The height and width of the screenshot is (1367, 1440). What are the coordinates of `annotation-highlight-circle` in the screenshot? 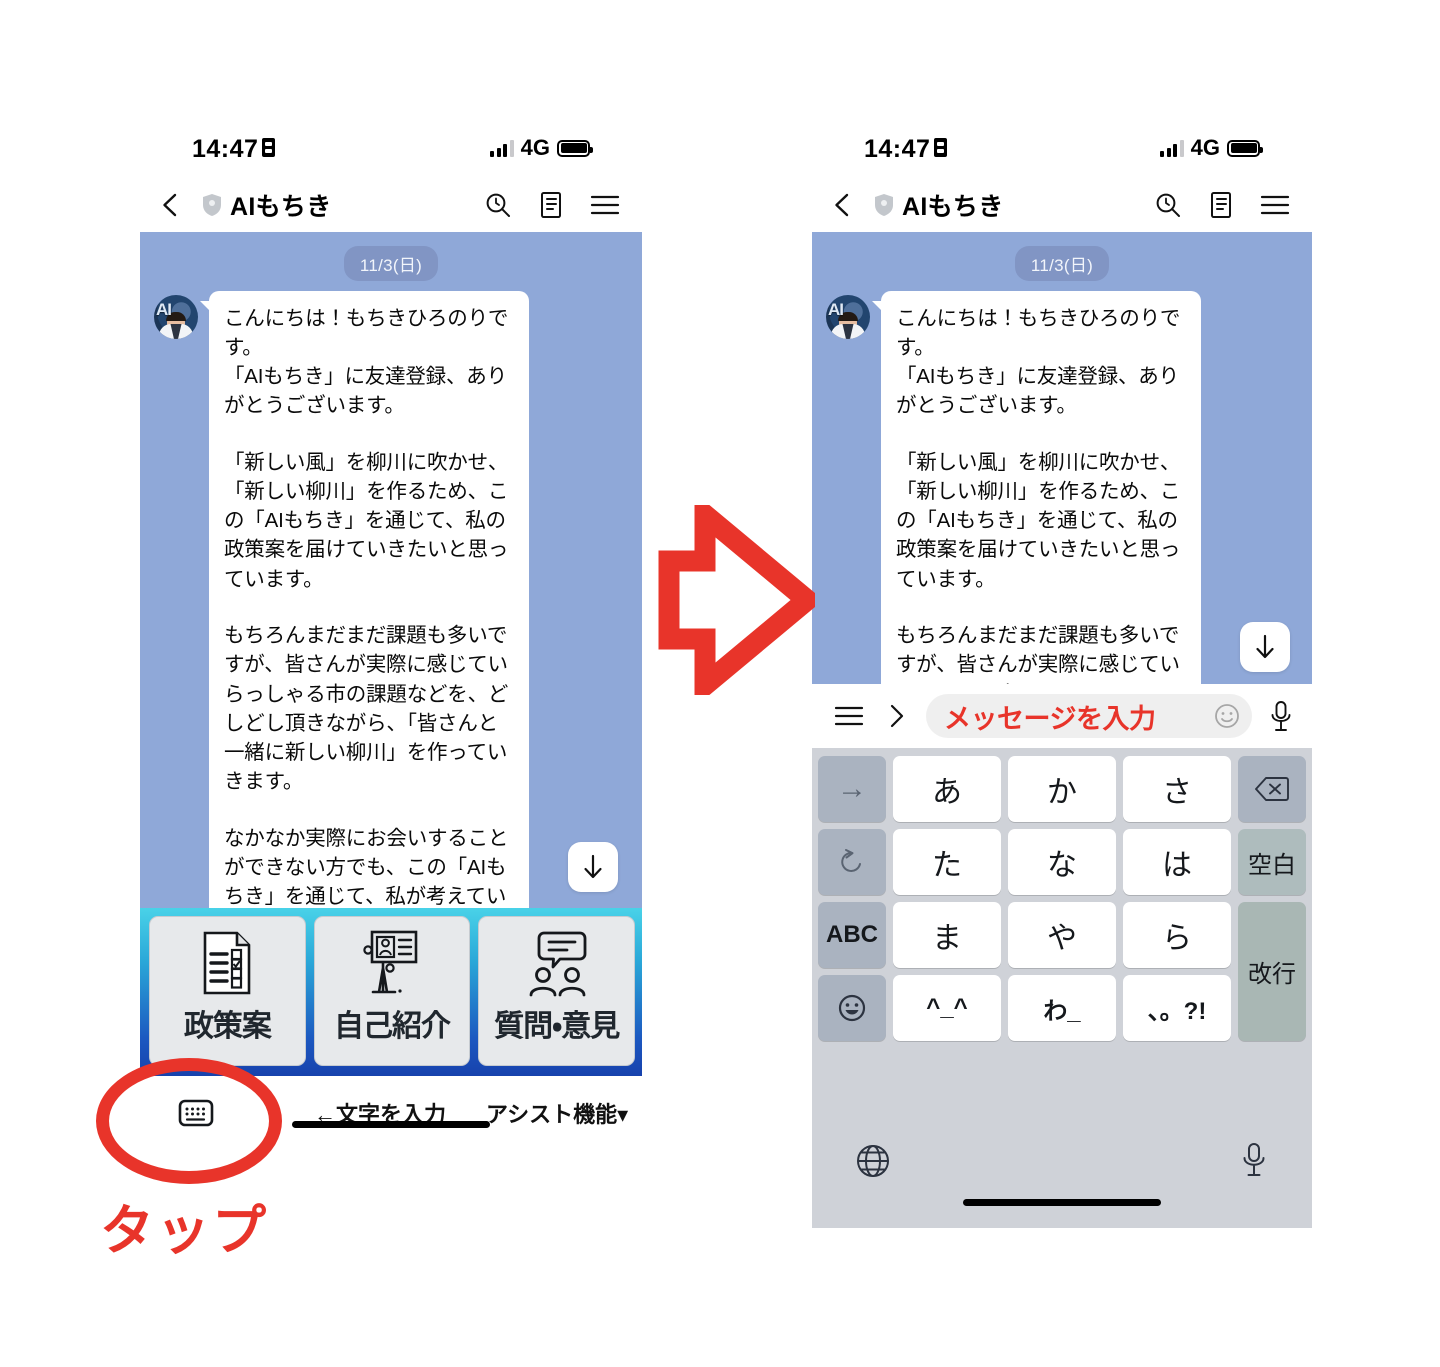 It's located at (189, 1121).